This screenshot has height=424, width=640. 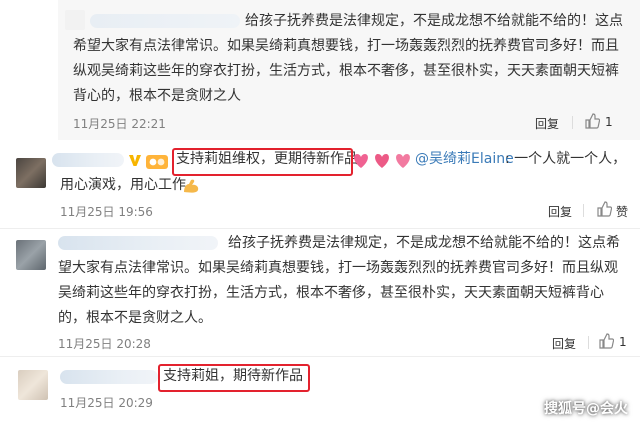 What do you see at coordinates (157, 163) in the screenshot?
I see `member-badge-icon` at bounding box center [157, 163].